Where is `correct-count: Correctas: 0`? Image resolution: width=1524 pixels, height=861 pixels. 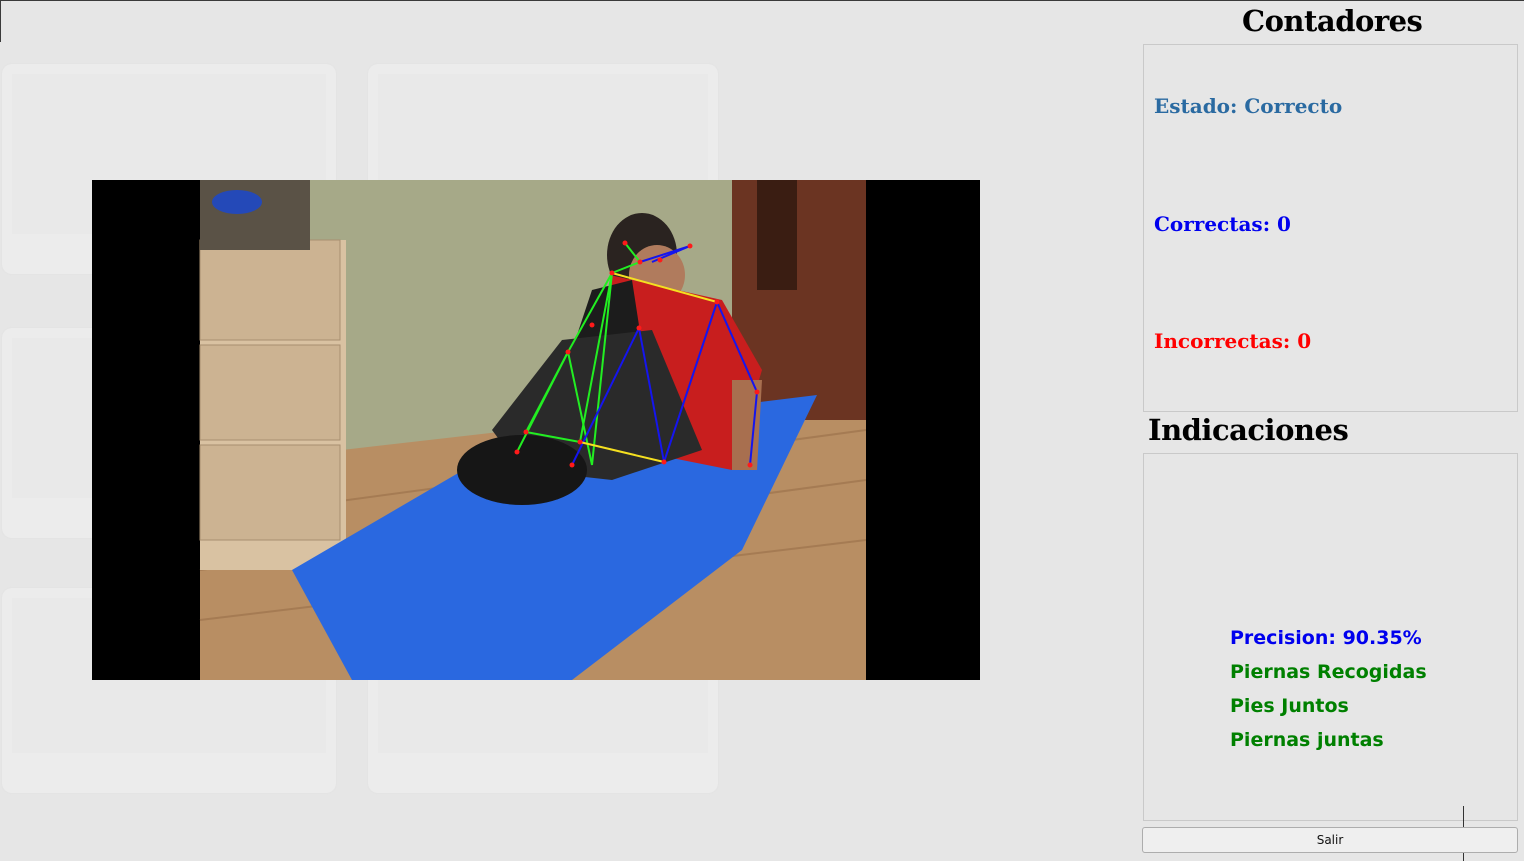 correct-count: Correctas: 0 is located at coordinates (1222, 224).